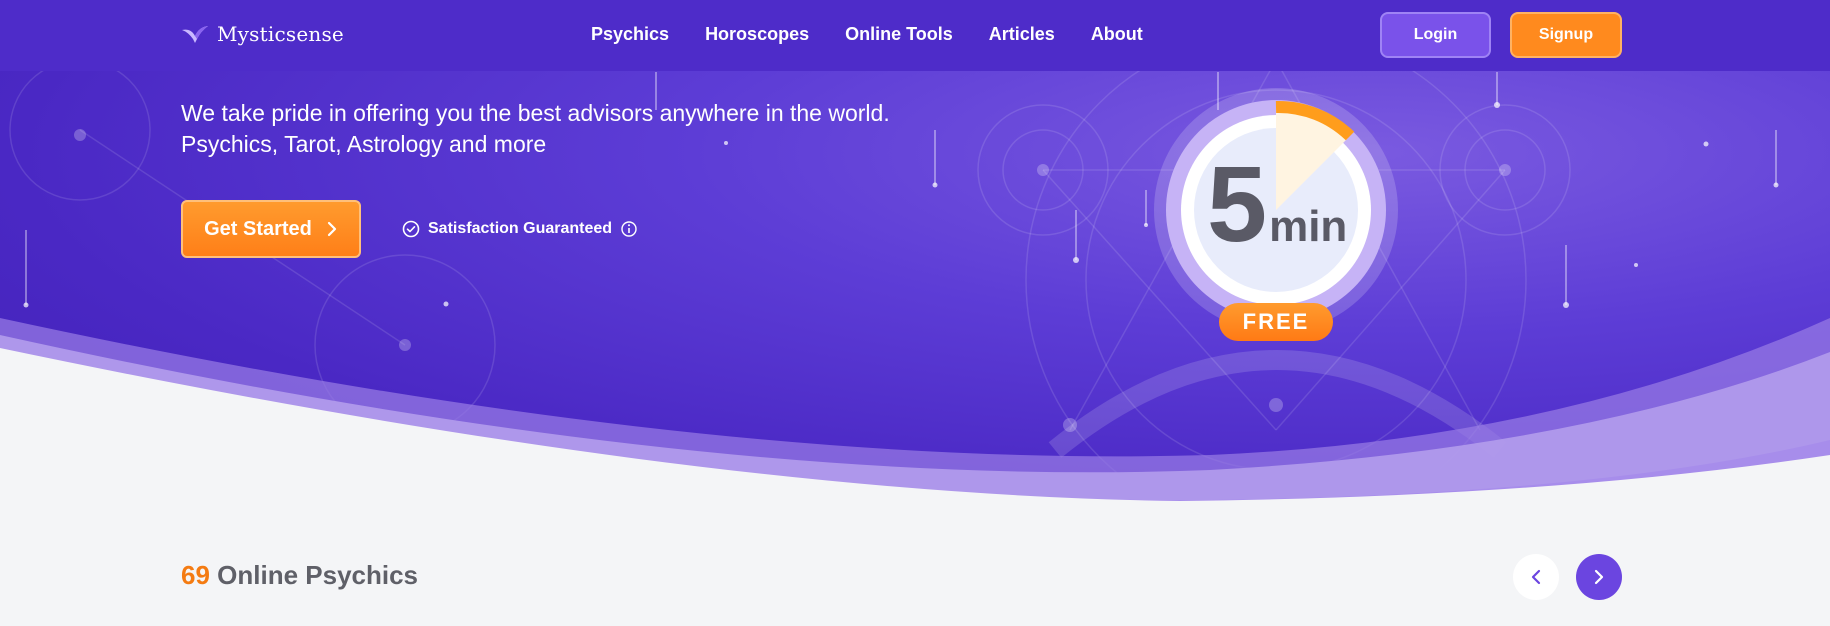 This screenshot has height=626, width=1830. Describe the element at coordinates (258, 228) in the screenshot. I see `get-started-label: Get Started` at that location.